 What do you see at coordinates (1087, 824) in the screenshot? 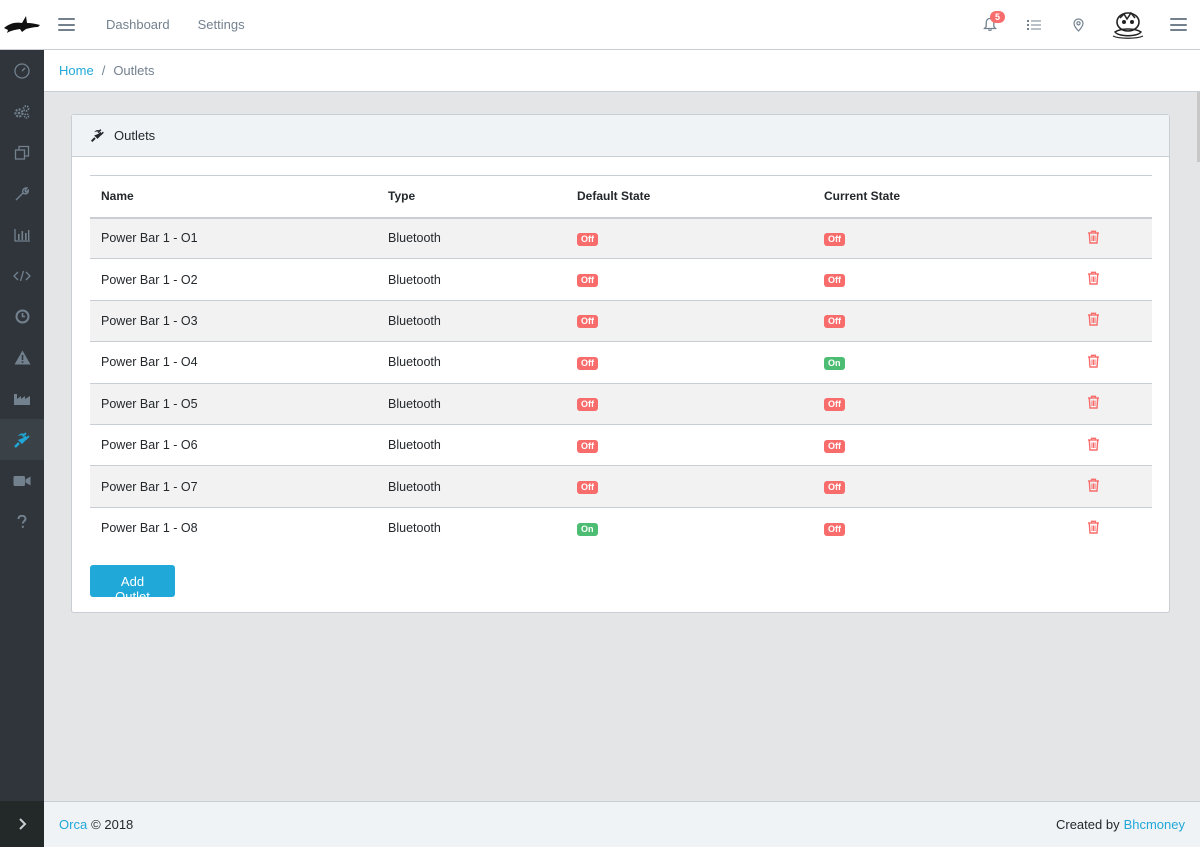
I see `footer-created-by: Created by` at bounding box center [1087, 824].